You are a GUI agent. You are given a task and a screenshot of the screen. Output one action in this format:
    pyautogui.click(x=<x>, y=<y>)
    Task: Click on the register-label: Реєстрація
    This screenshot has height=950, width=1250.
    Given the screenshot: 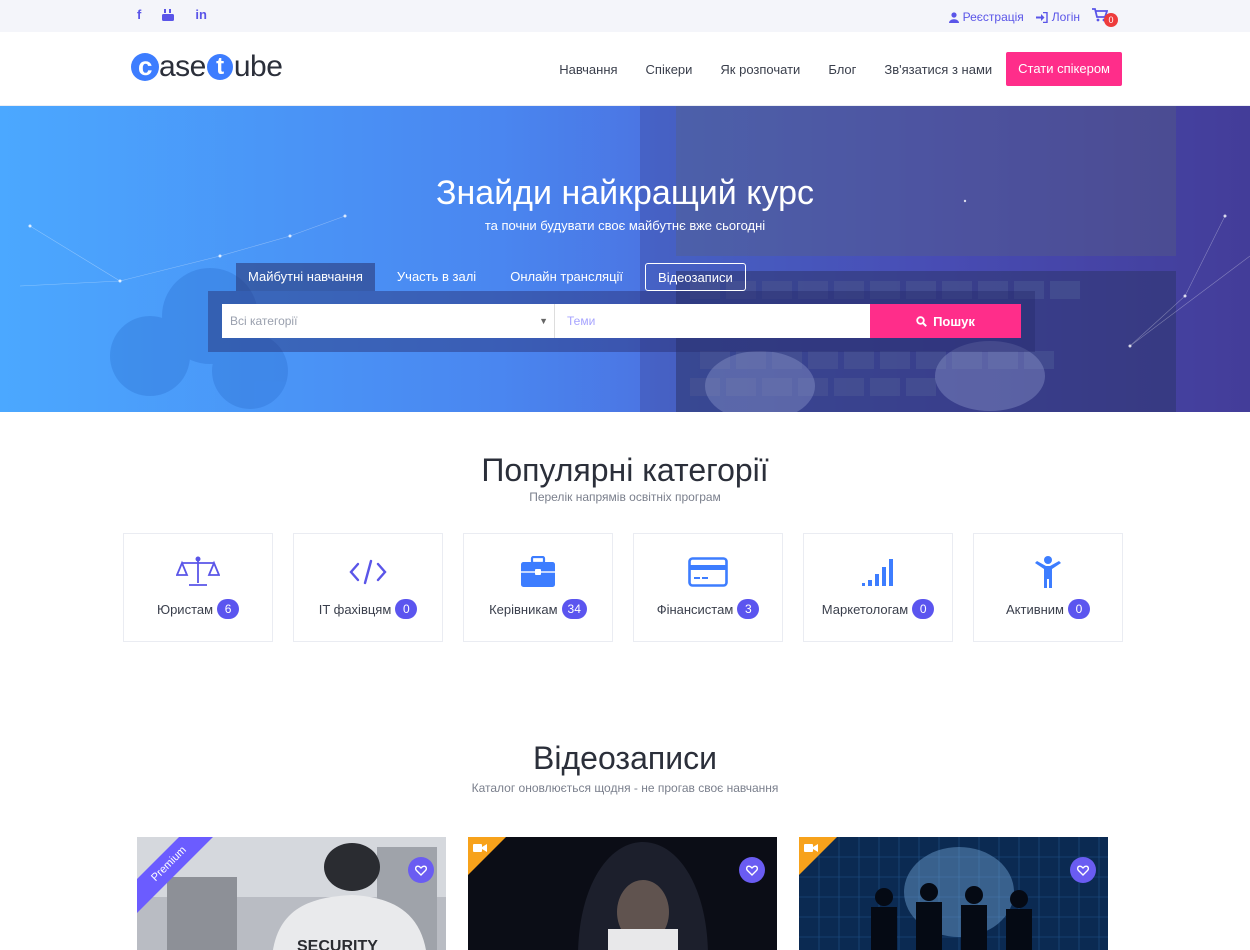 What is the action you would take?
    pyautogui.click(x=993, y=17)
    